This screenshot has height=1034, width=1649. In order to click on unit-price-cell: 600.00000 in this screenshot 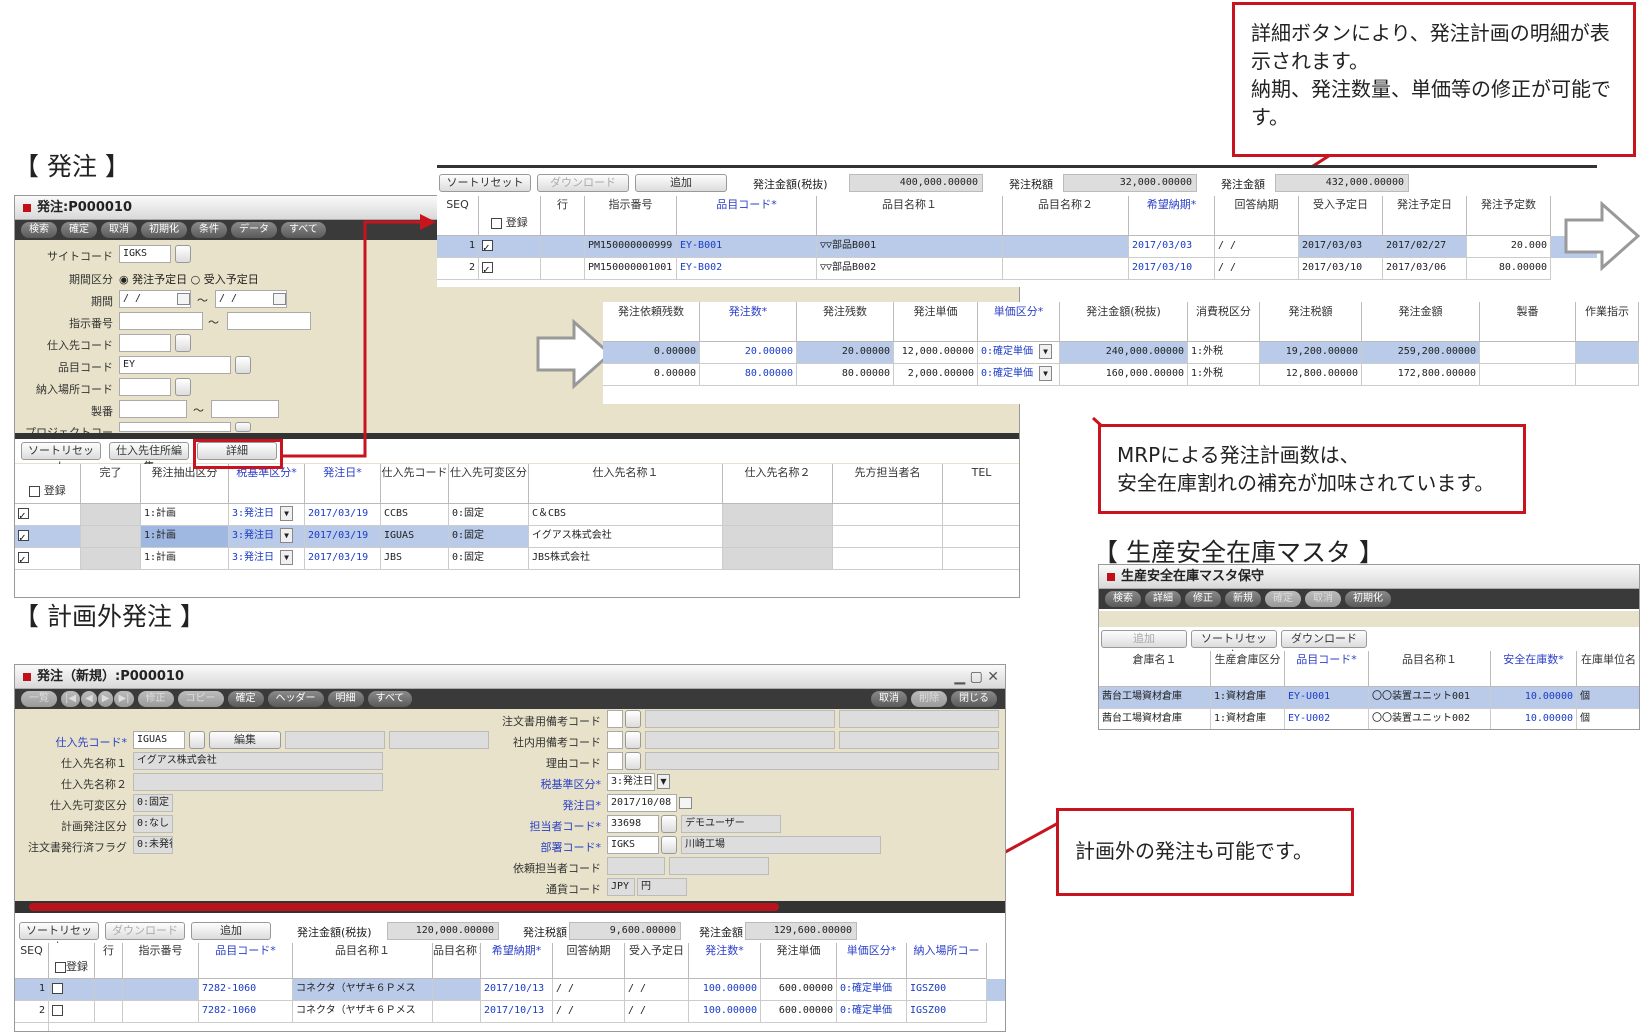, I will do `click(799, 990)`.